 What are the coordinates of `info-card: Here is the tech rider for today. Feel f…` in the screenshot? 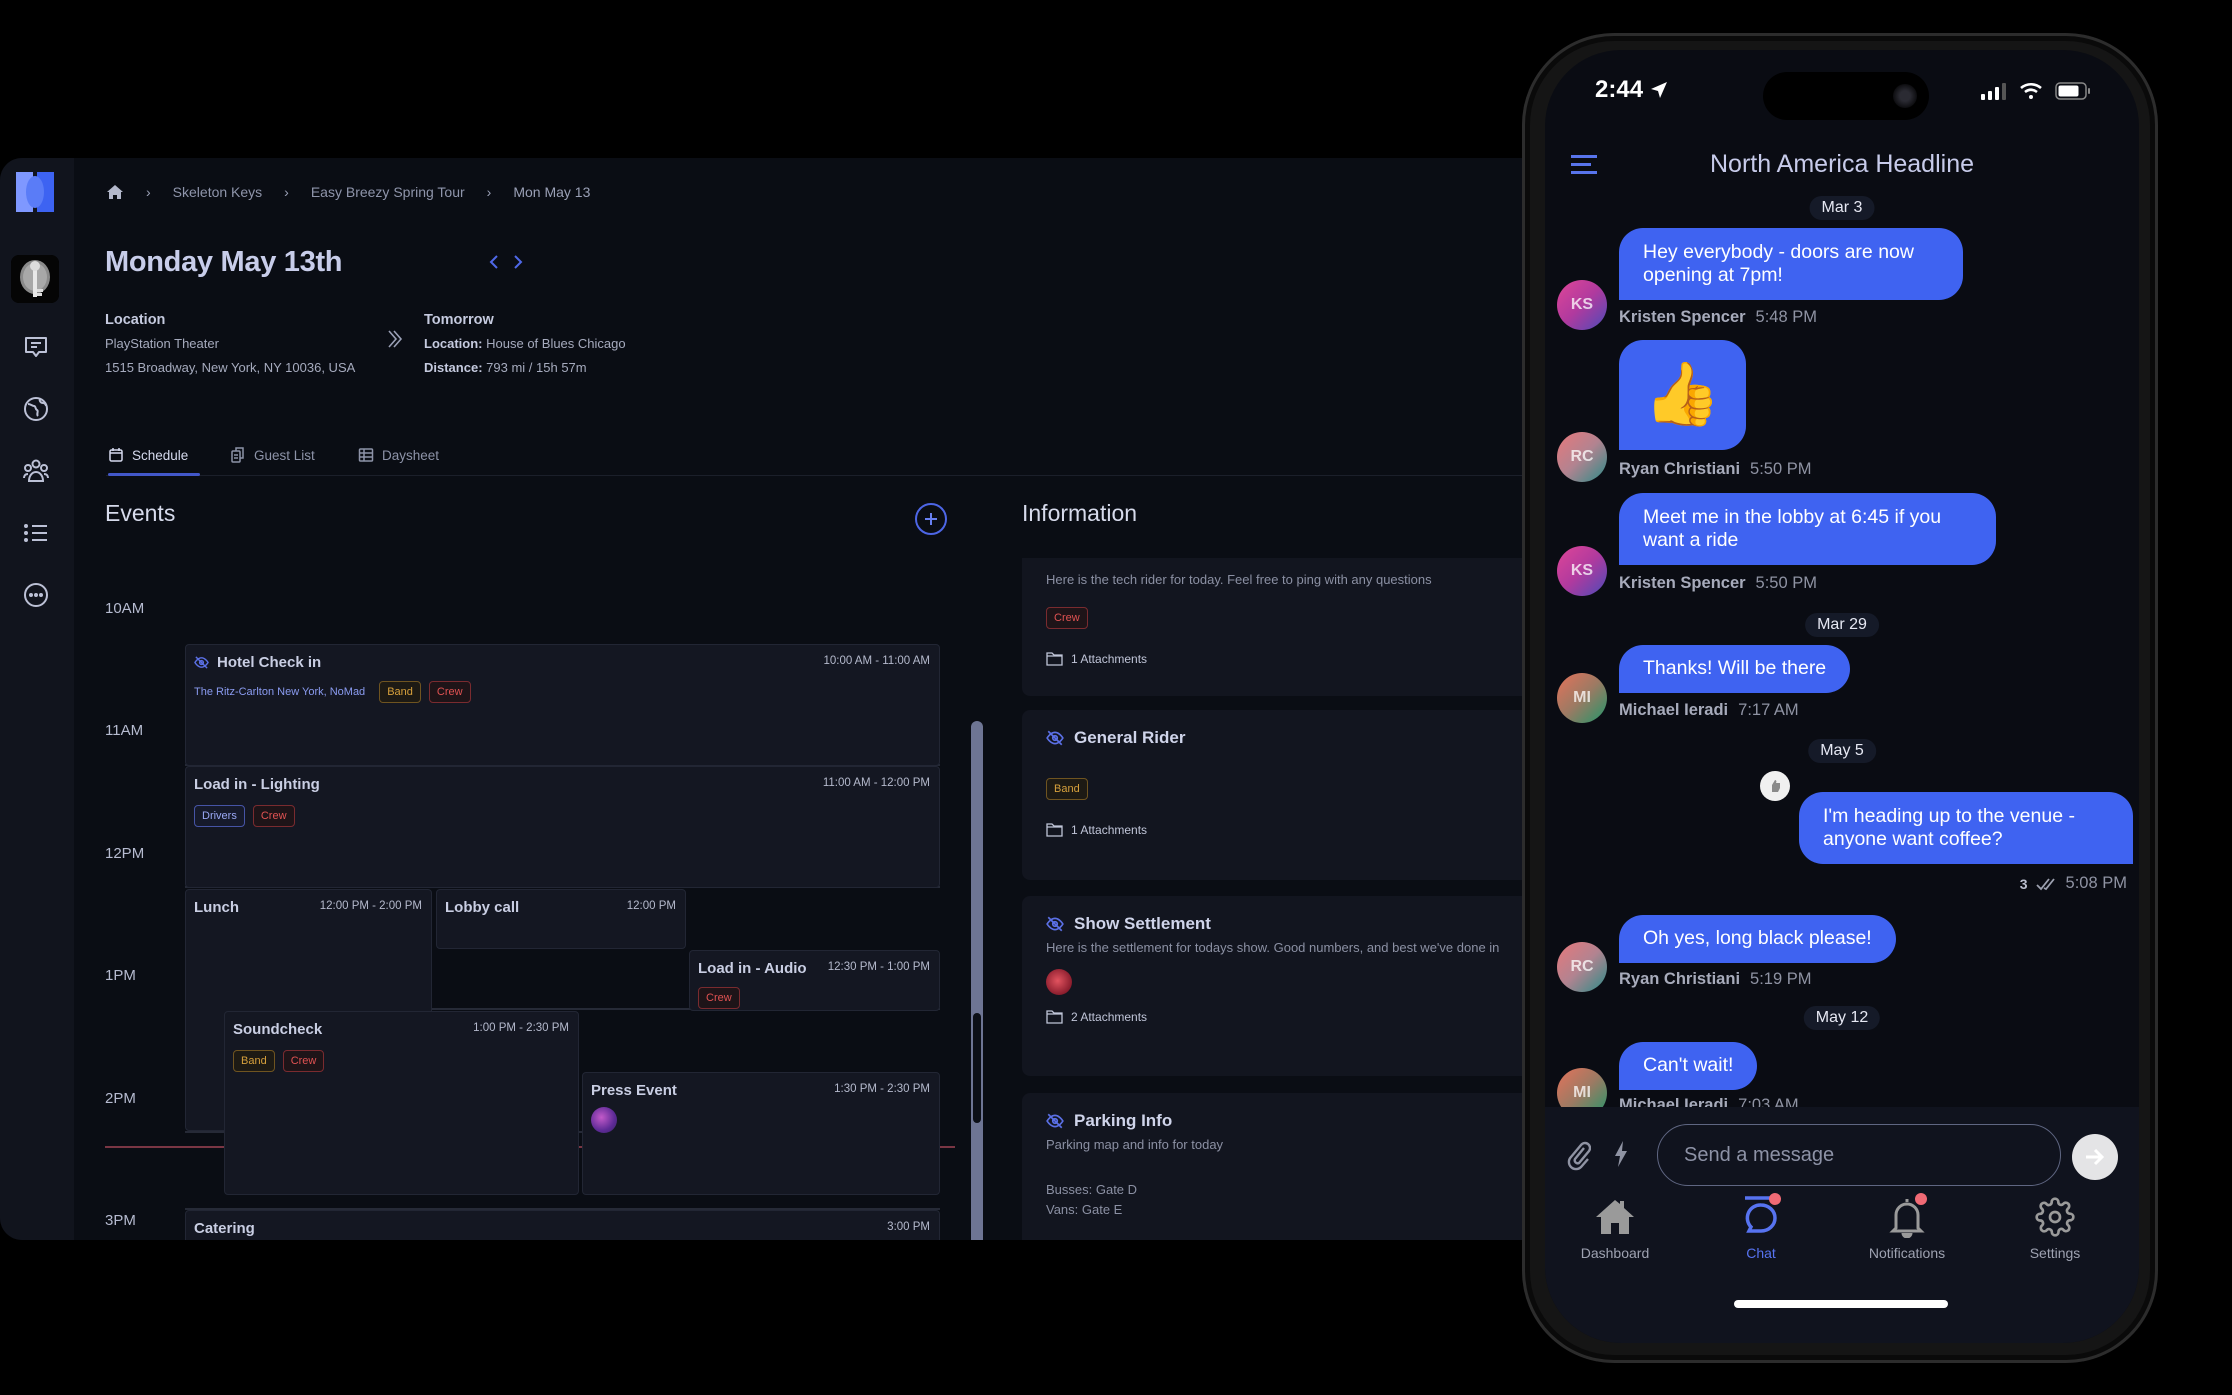 It's located at (1273, 627).